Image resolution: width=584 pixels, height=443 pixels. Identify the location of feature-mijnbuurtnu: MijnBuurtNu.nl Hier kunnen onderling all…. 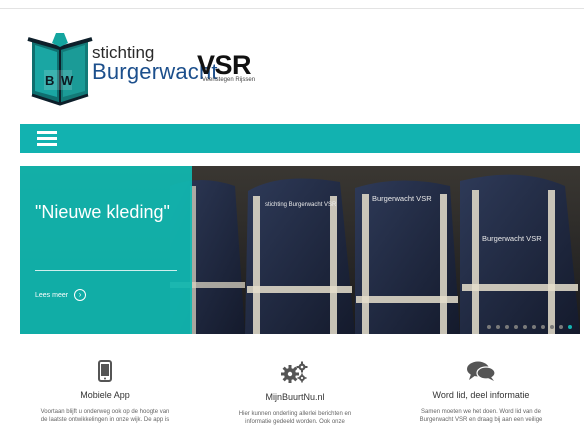
(295, 393).